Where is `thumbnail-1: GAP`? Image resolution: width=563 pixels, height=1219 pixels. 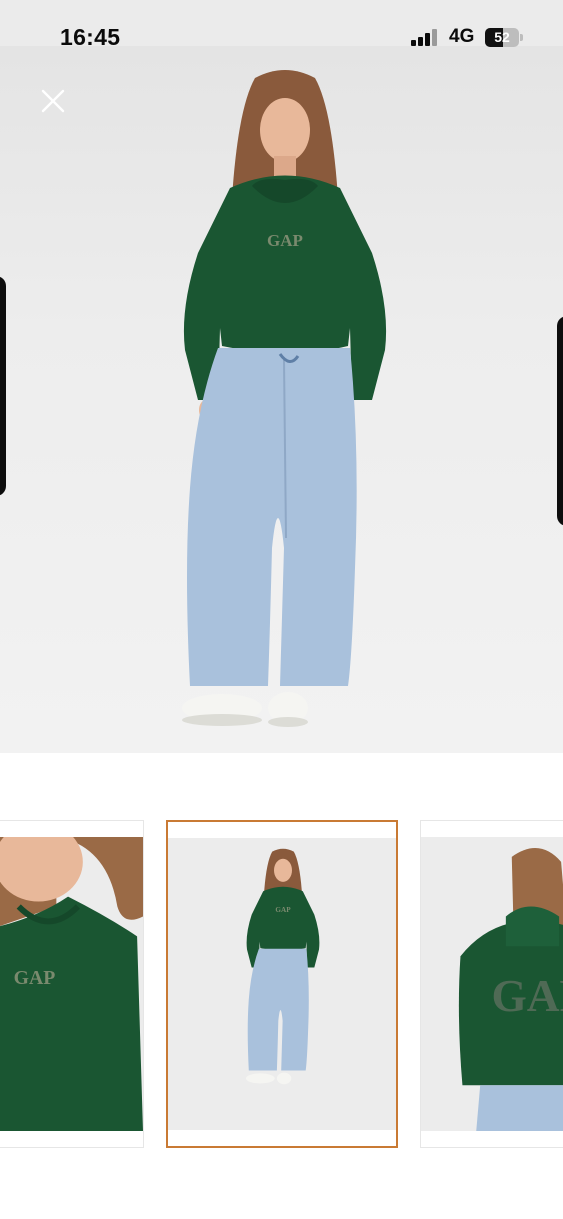
thumbnail-1: GAP is located at coordinates (72, 984).